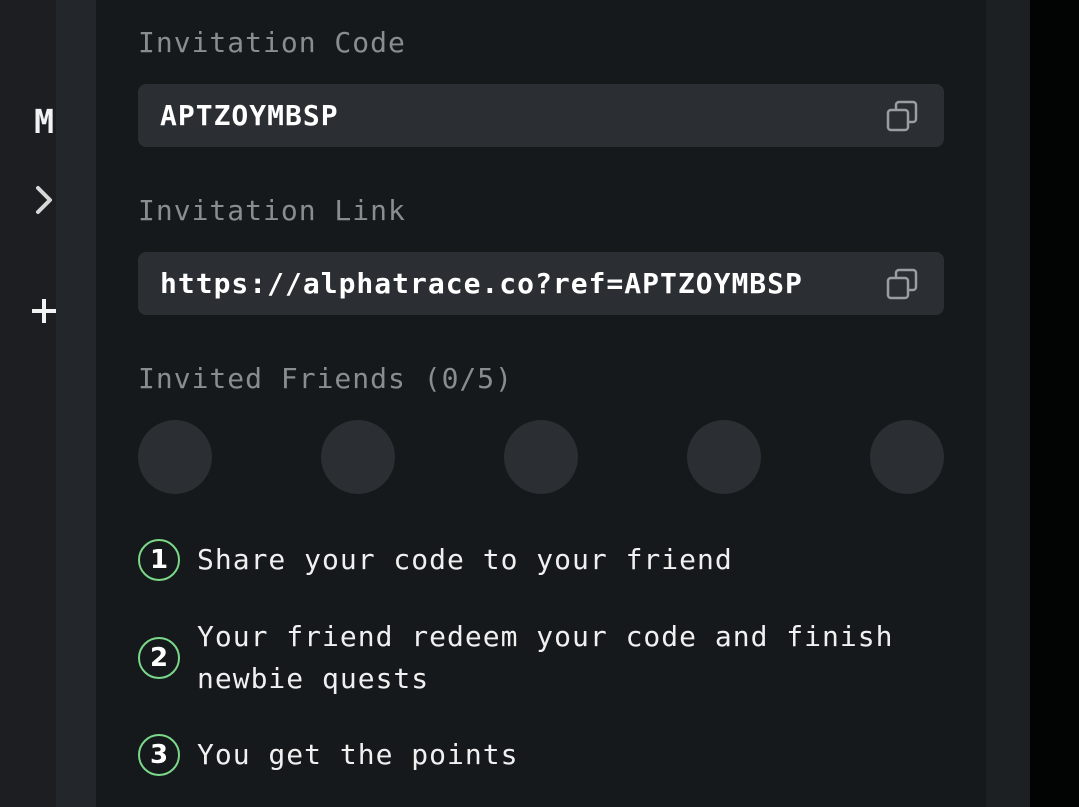  What do you see at coordinates (44, 310) in the screenshot?
I see `plus-icon` at bounding box center [44, 310].